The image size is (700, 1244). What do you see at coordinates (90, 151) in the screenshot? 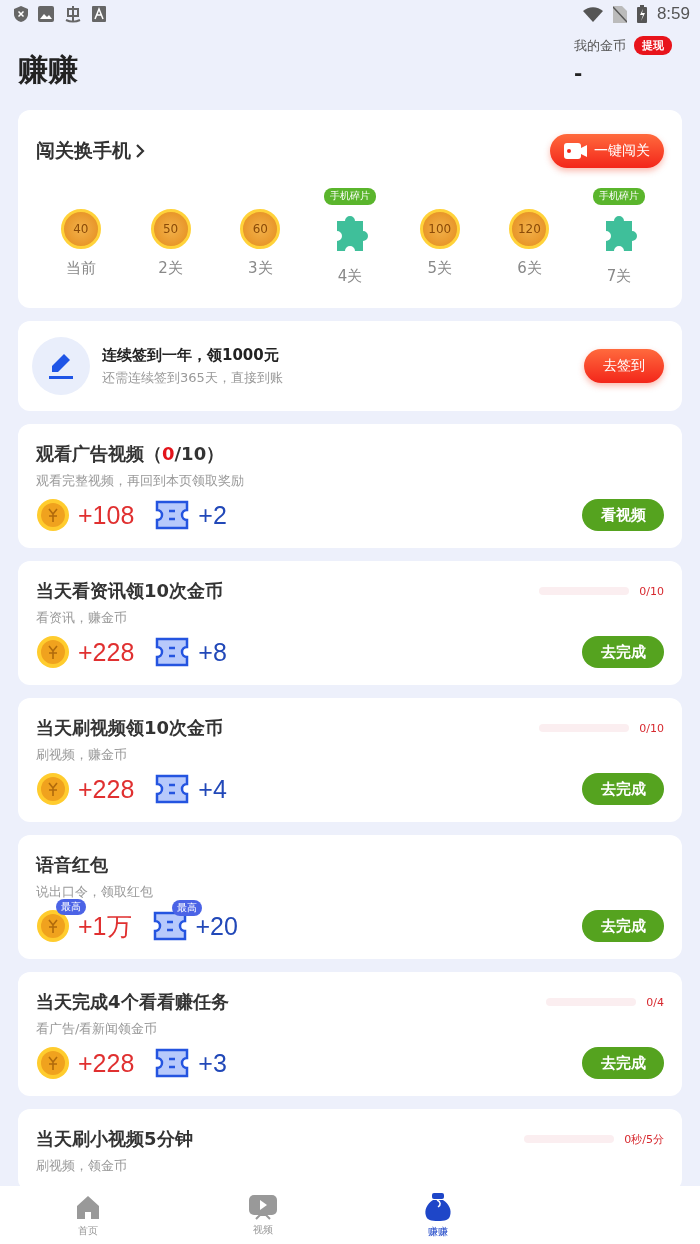
I see `challenge-title: 闯关换手机` at bounding box center [90, 151].